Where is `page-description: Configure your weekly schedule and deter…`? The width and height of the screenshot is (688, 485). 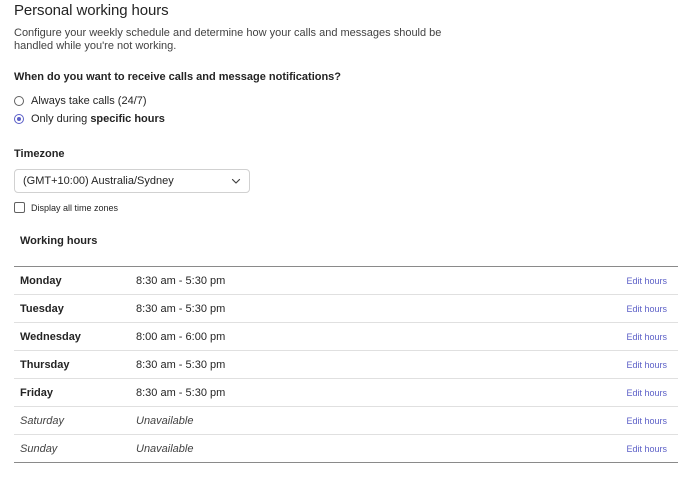
page-description: Configure your weekly schedule and deter… is located at coordinates (228, 39).